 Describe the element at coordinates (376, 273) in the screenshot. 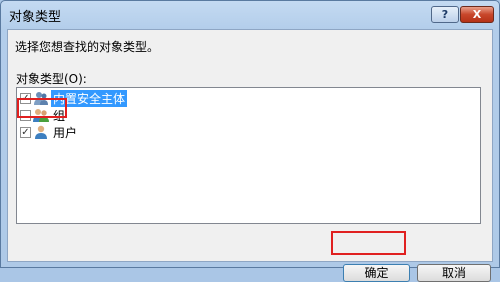

I see `ok-button: 确定` at that location.